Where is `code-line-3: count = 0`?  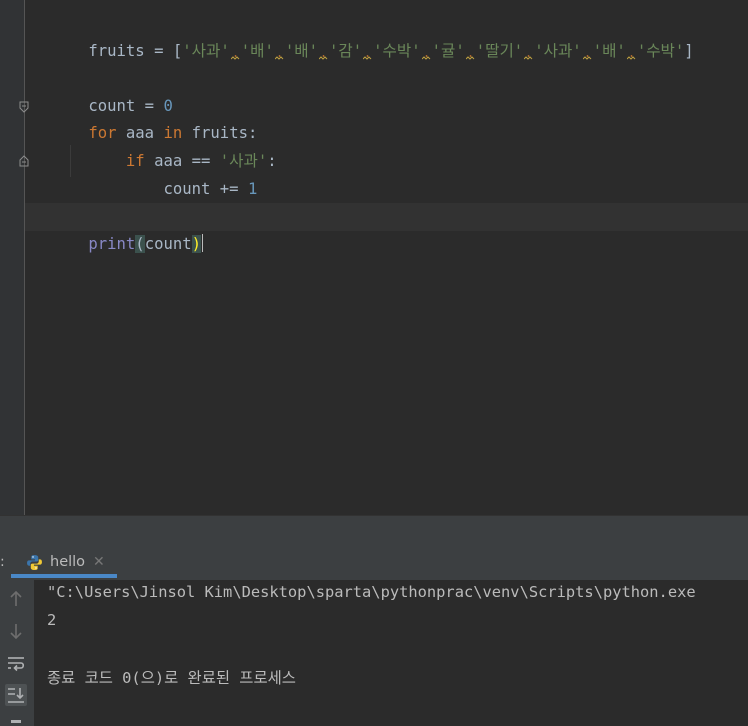
code-line-3: count = 0 is located at coordinates (390, 90).